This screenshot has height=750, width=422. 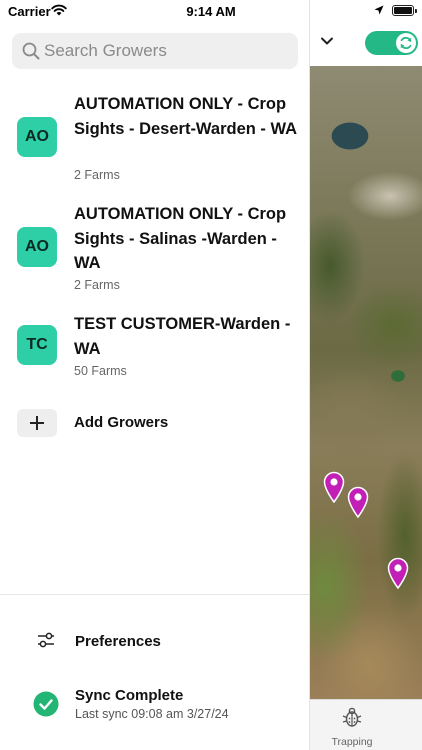 I want to click on preferences-label: Preferences, so click(x=118, y=641).